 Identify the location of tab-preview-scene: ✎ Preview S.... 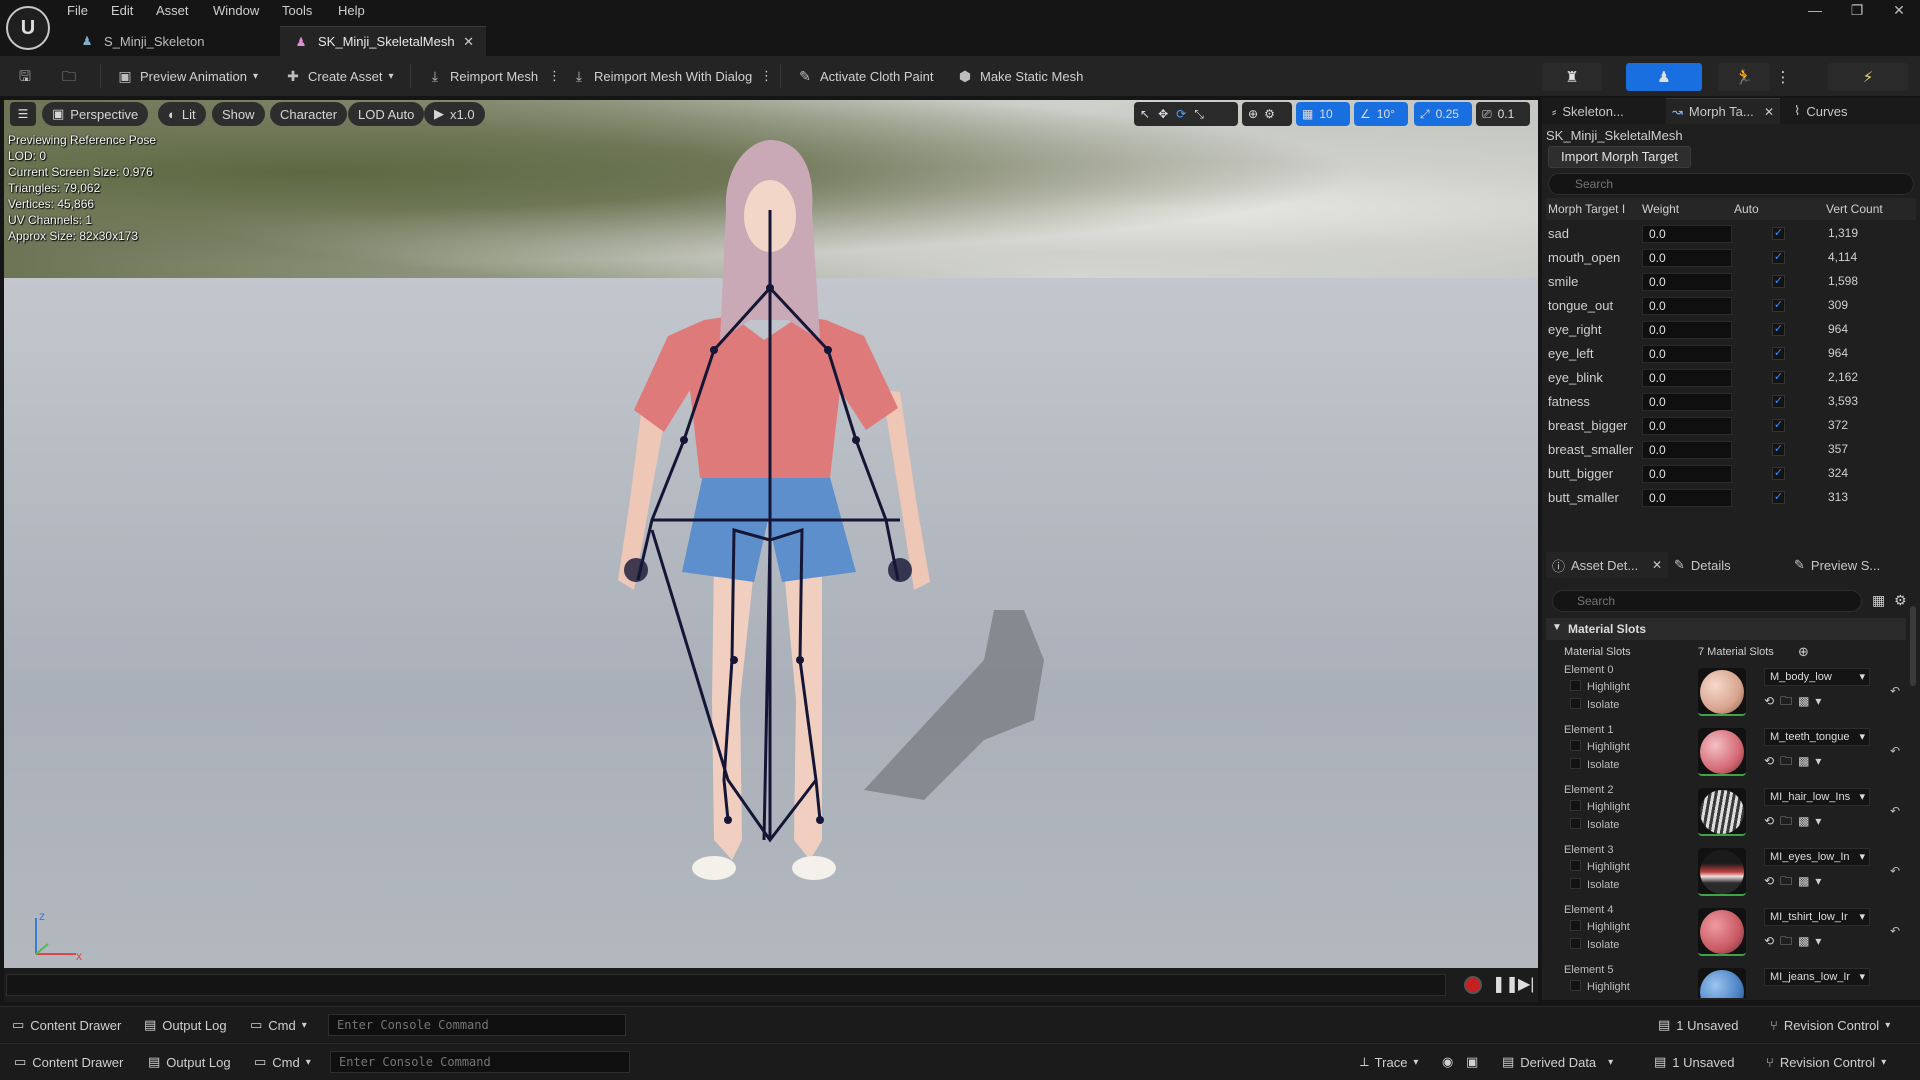
(1848, 565).